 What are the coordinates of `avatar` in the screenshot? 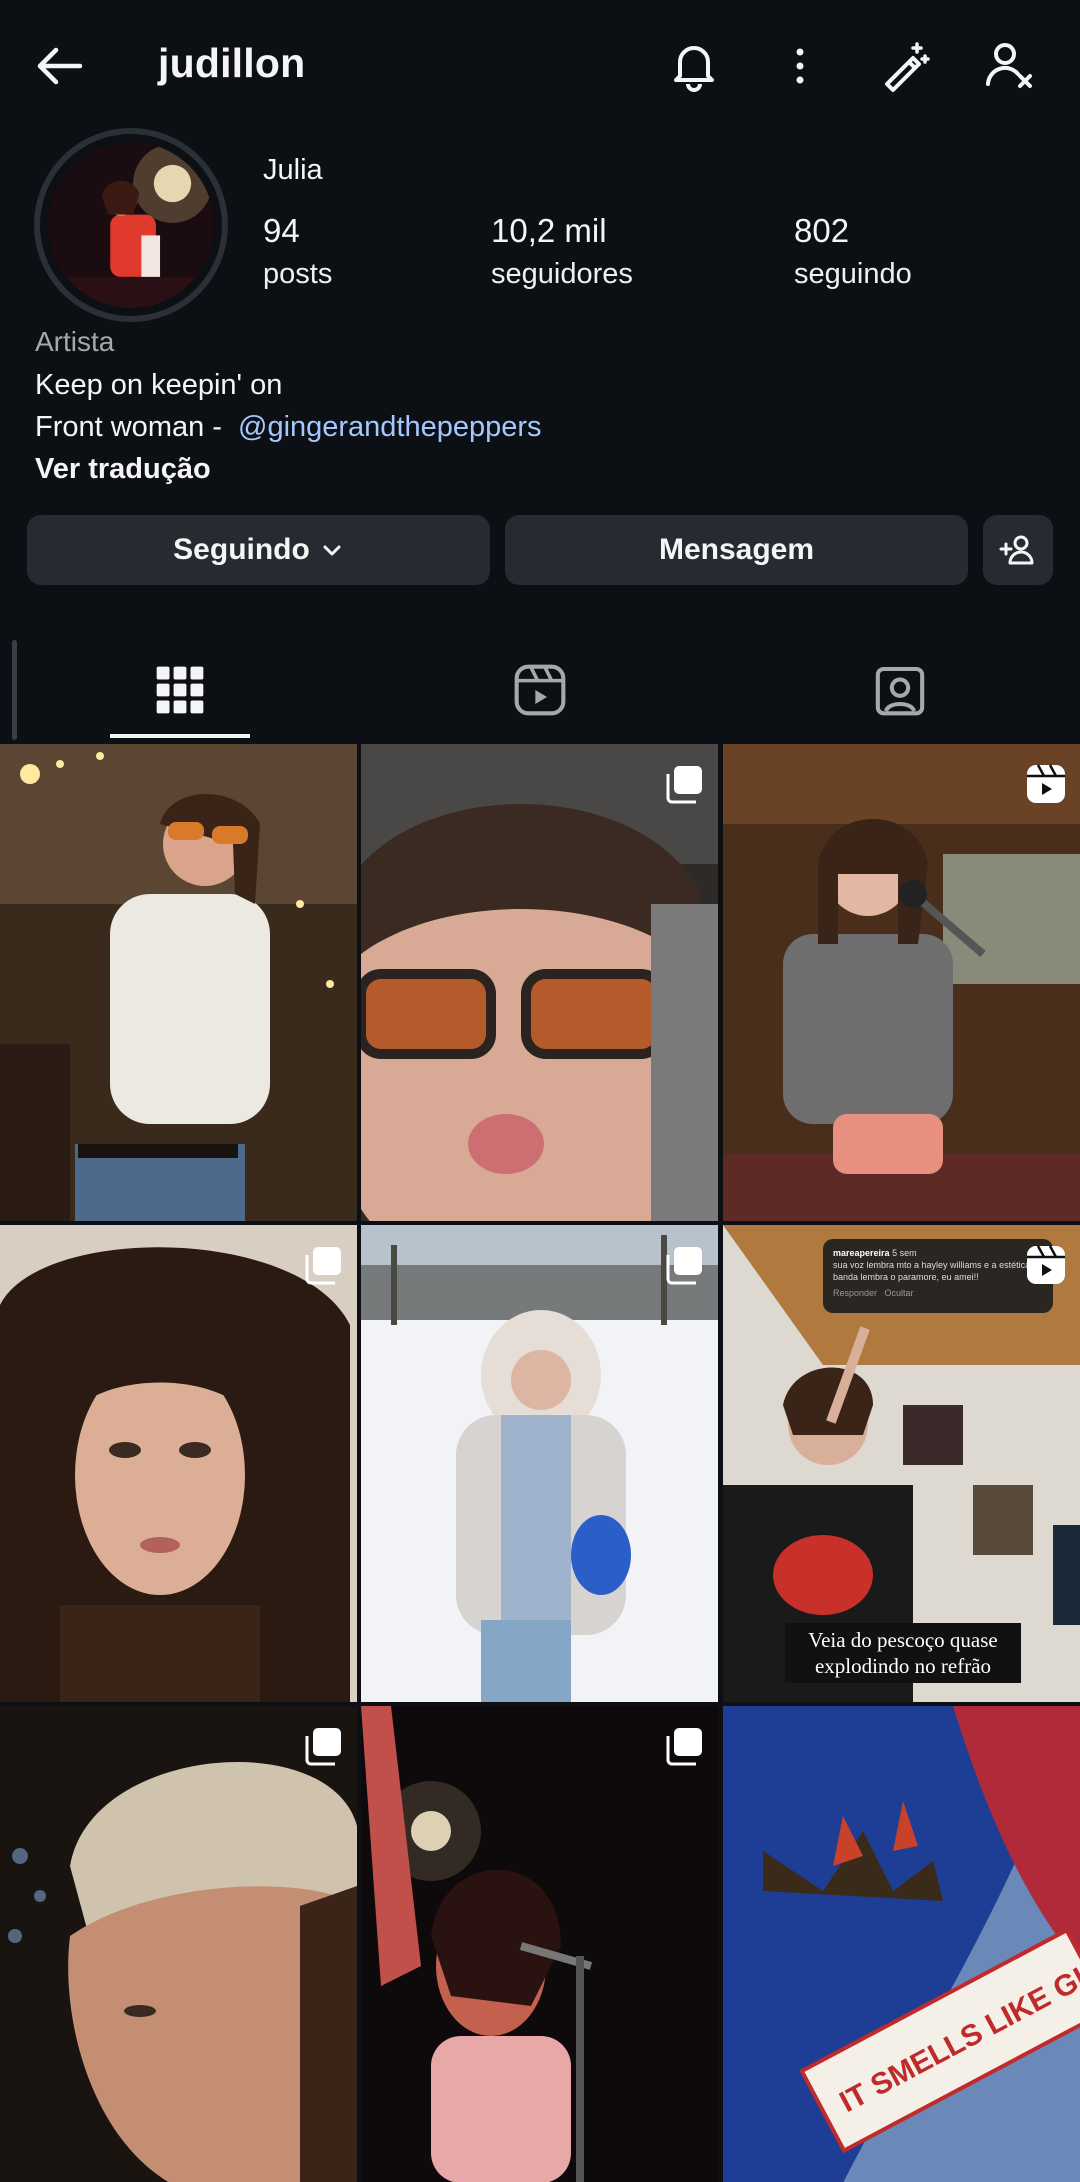 It's located at (131, 225).